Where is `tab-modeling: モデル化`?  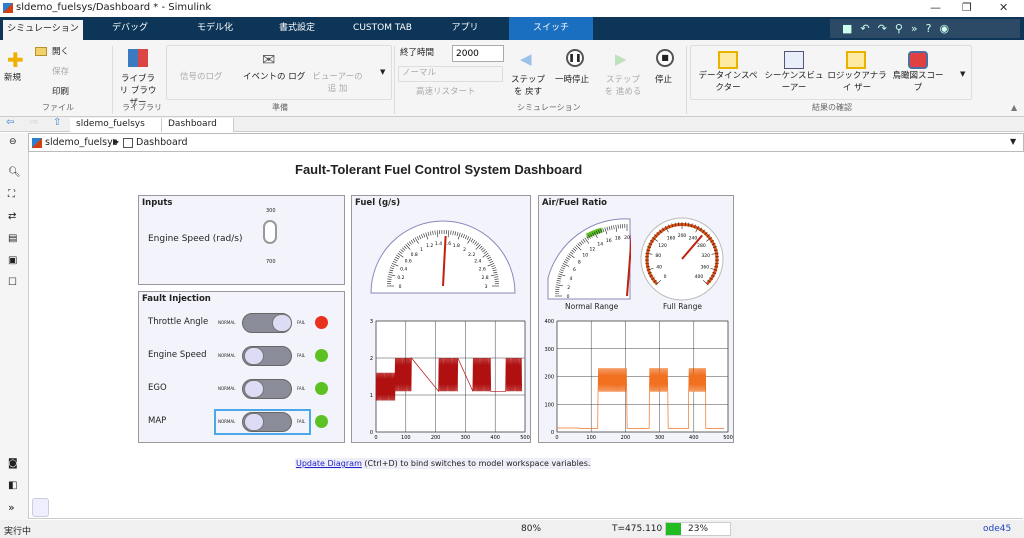
tab-modeling: モデル化 is located at coordinates (215, 28).